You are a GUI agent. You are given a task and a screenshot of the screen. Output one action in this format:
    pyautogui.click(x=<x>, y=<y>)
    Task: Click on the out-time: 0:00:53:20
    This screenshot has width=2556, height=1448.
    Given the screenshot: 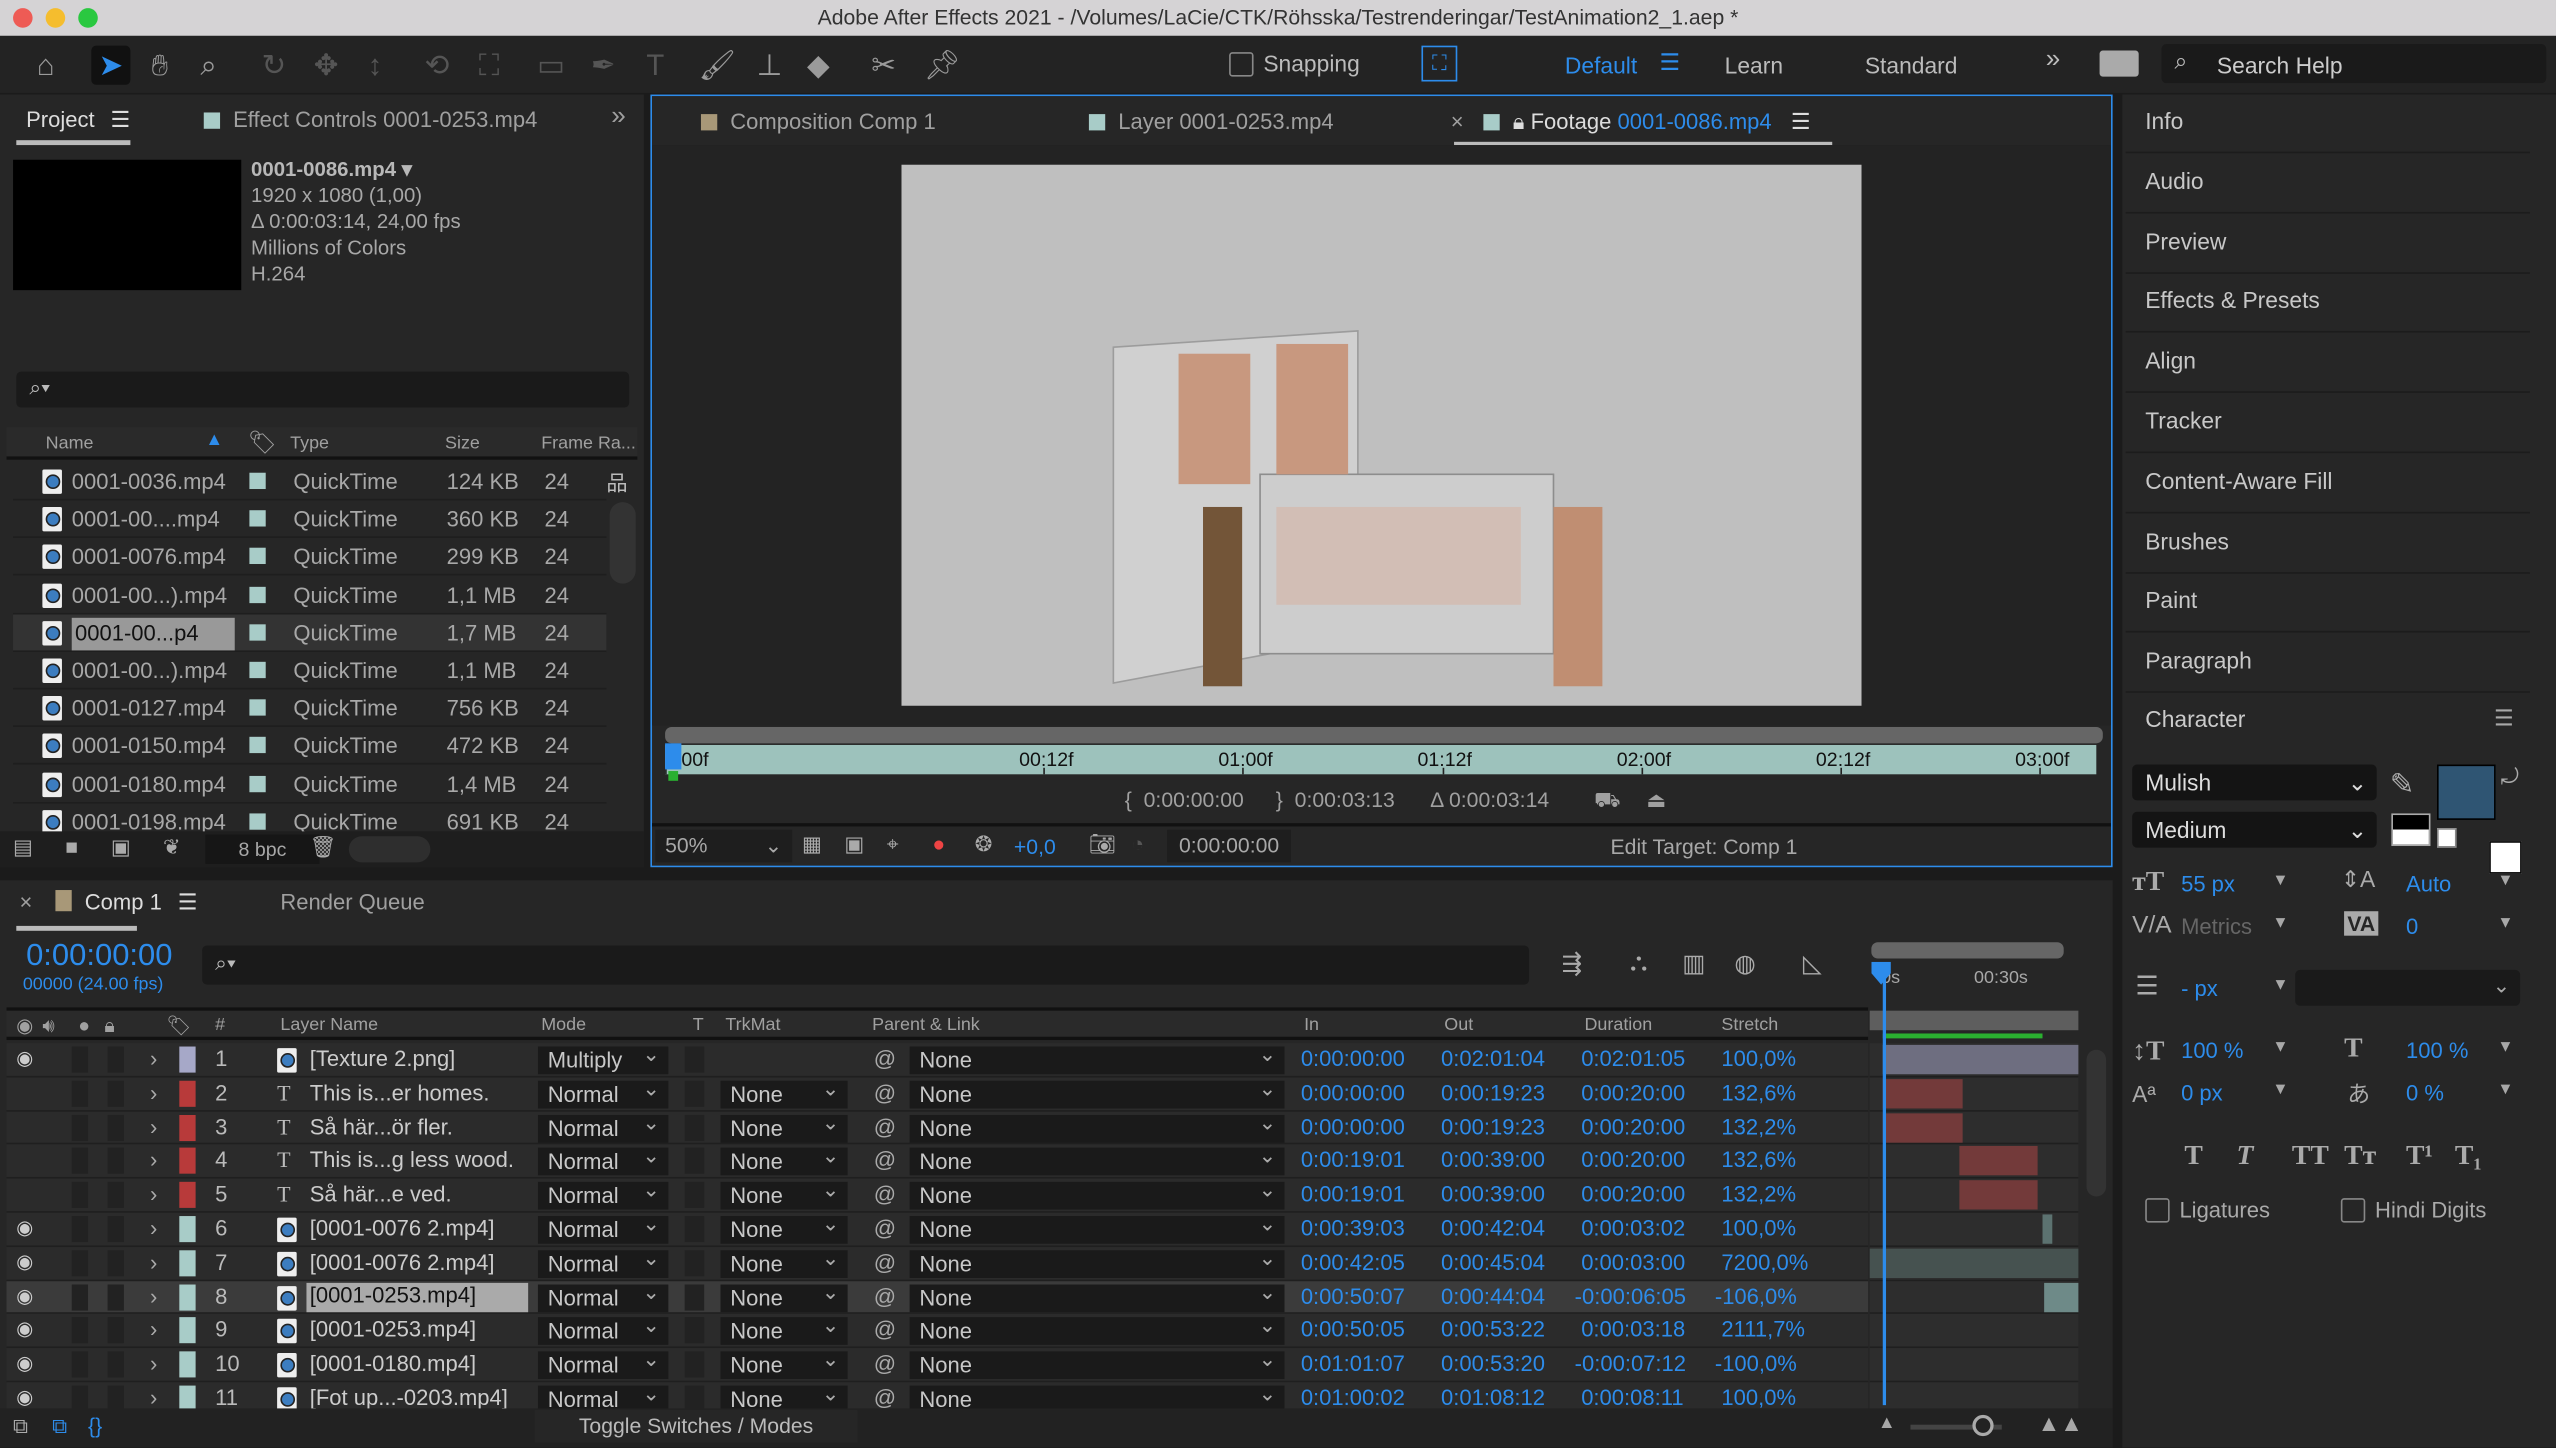 What is the action you would take?
    pyautogui.click(x=1493, y=1364)
    